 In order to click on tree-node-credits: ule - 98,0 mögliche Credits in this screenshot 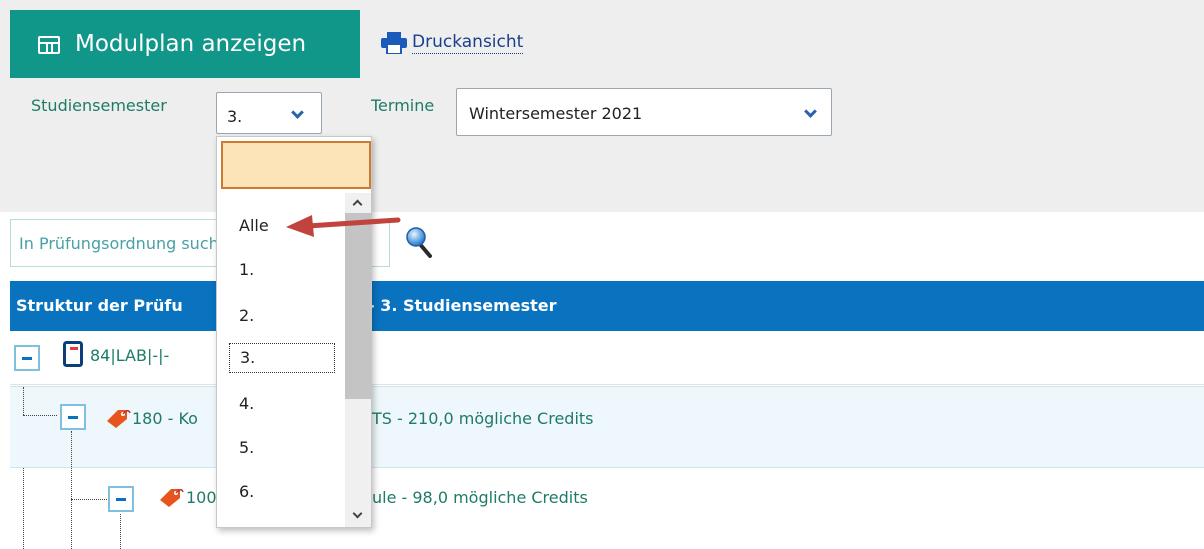, I will do `click(480, 497)`.